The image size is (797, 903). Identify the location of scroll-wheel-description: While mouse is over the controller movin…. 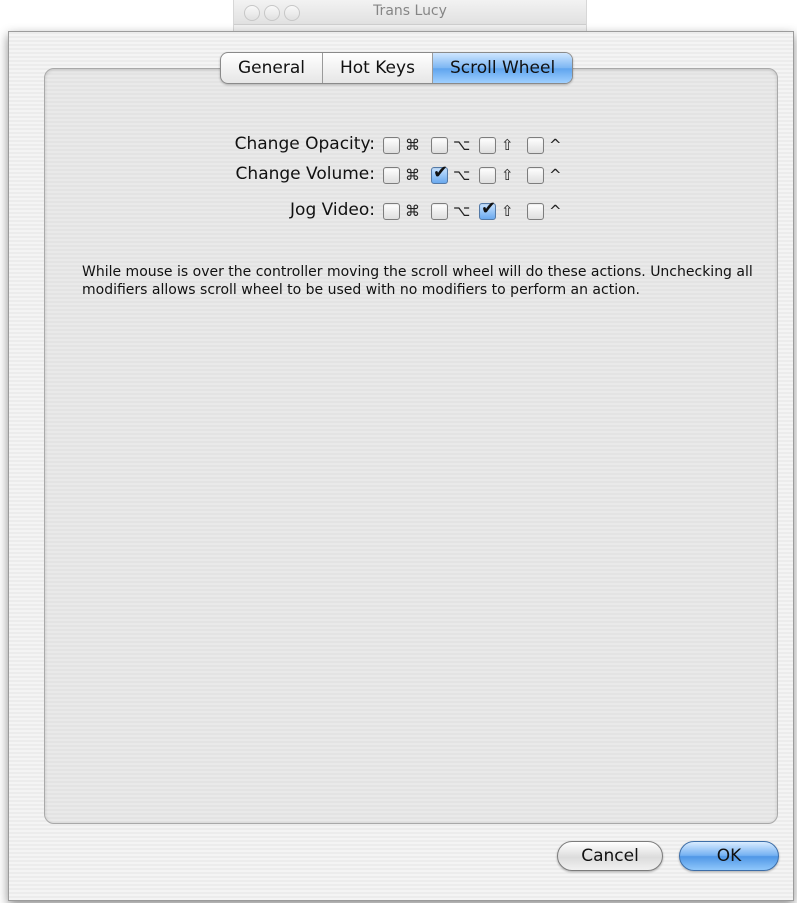
(417, 281).